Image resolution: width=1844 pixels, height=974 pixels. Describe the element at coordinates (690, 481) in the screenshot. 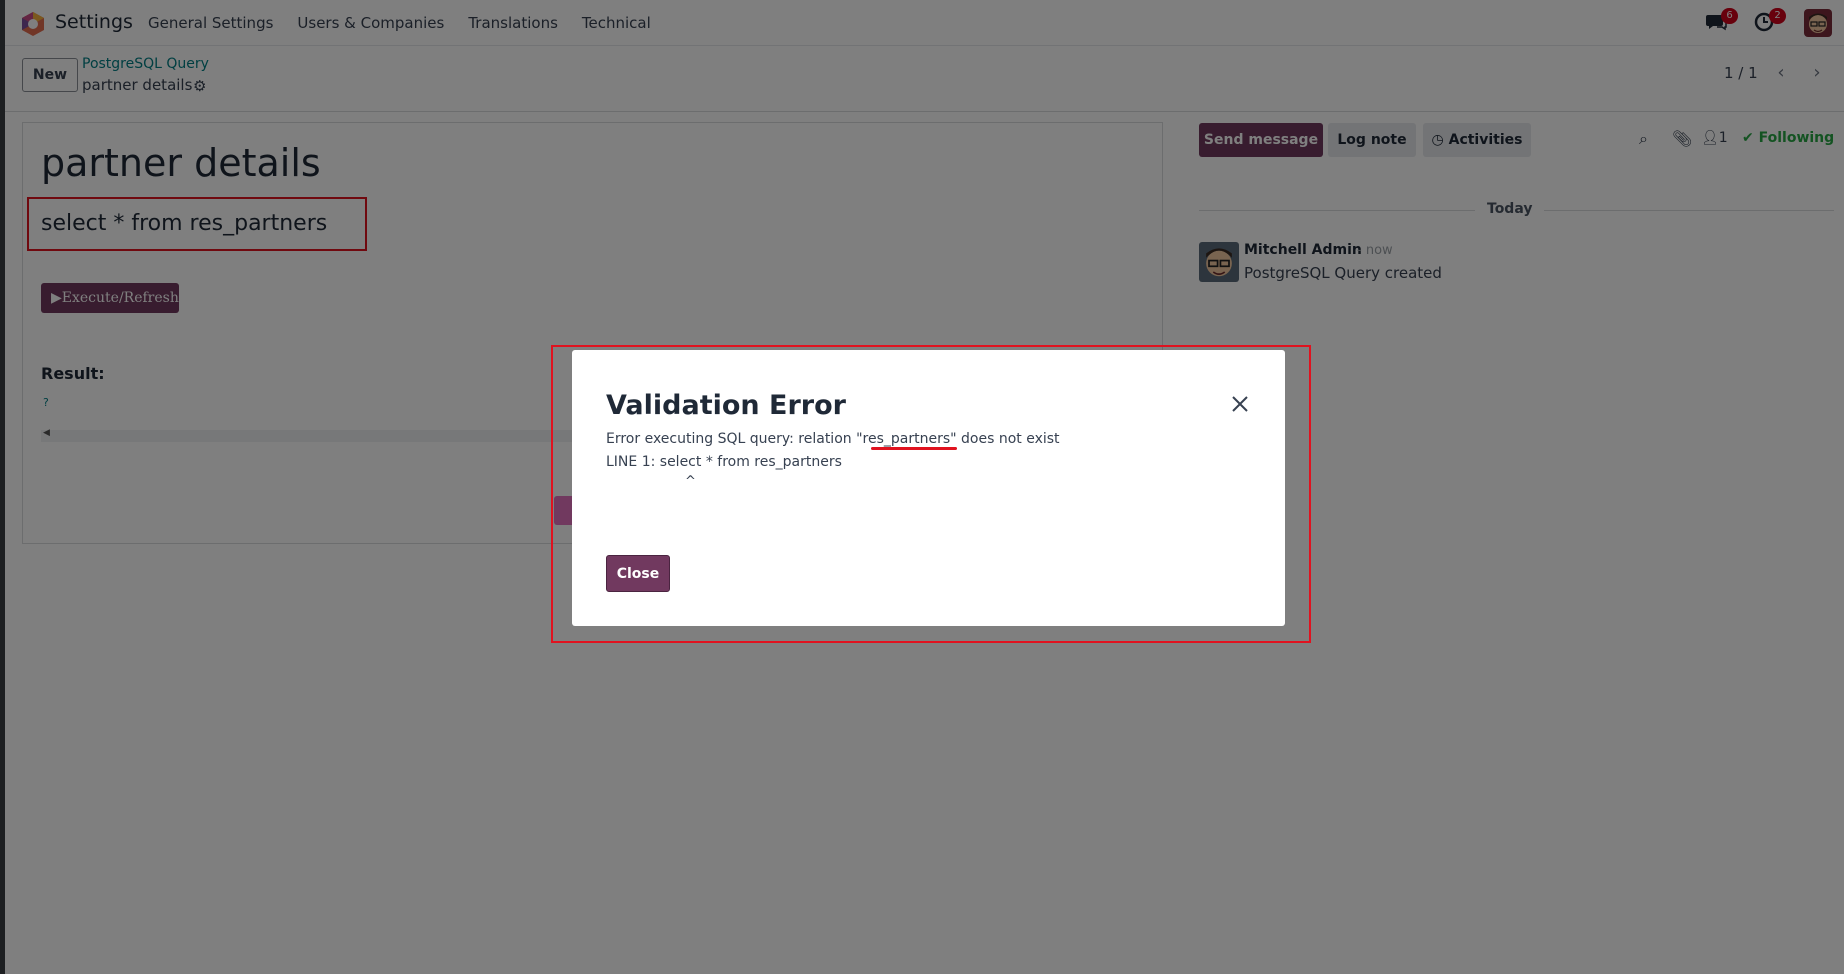

I see `error-message-caret: ^` at that location.